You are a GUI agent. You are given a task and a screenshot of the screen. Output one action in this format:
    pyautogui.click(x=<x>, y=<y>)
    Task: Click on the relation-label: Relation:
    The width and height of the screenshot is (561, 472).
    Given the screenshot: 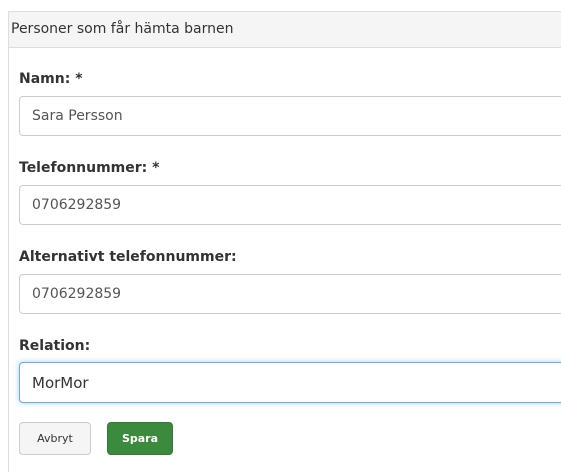 What is the action you would take?
    pyautogui.click(x=55, y=346)
    